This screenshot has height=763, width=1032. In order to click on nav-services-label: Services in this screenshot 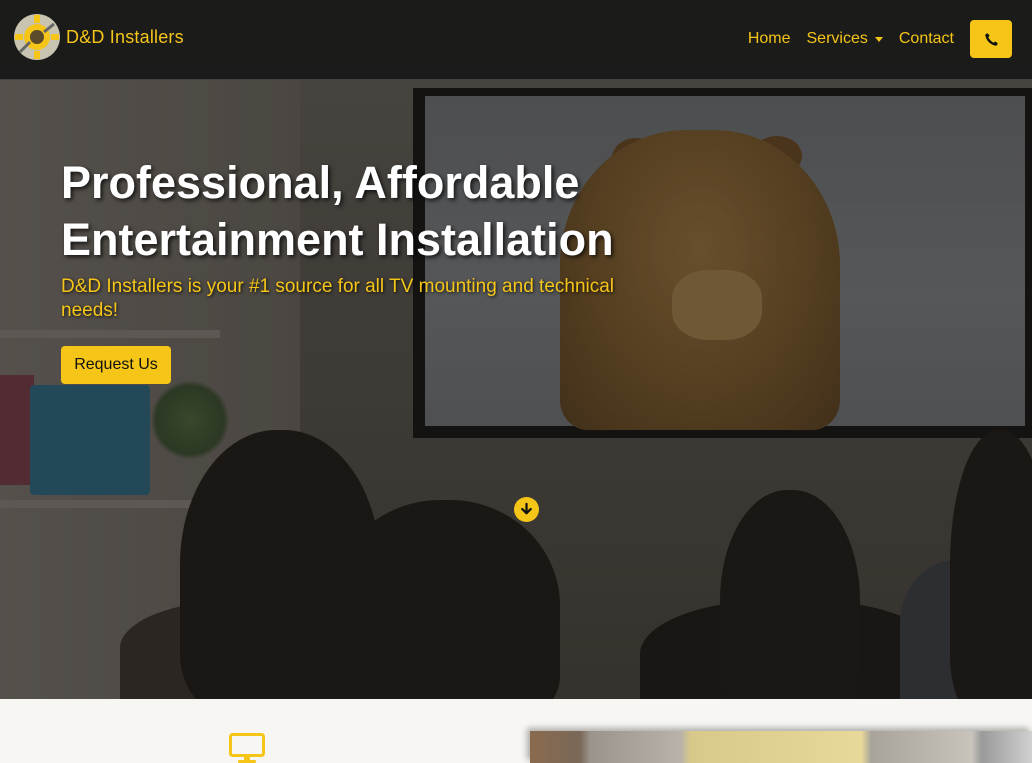, I will do `click(837, 38)`.